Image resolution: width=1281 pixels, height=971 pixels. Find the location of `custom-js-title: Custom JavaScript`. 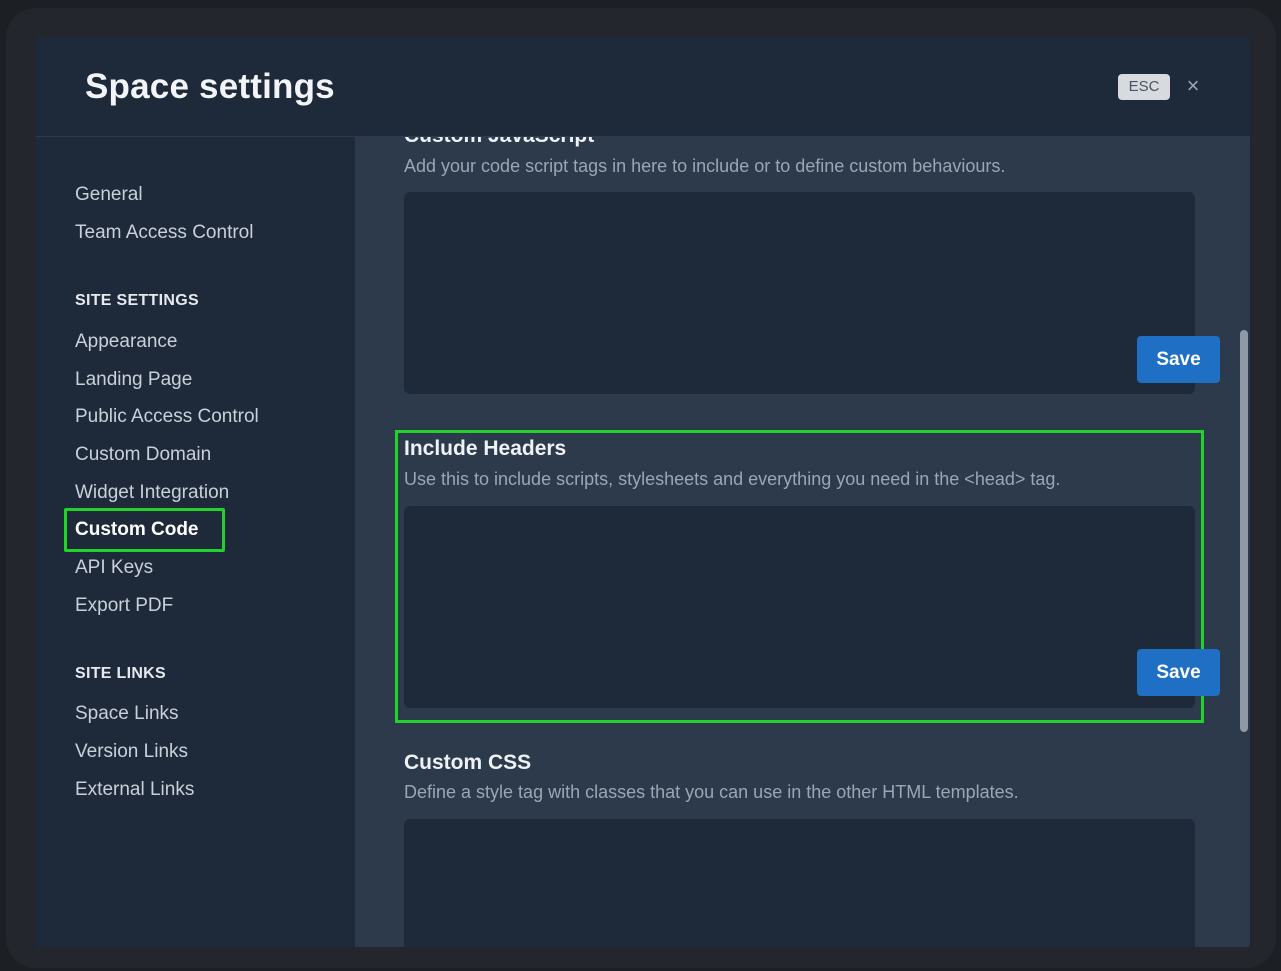

custom-js-title: Custom JavaScript is located at coordinates (499, 142).